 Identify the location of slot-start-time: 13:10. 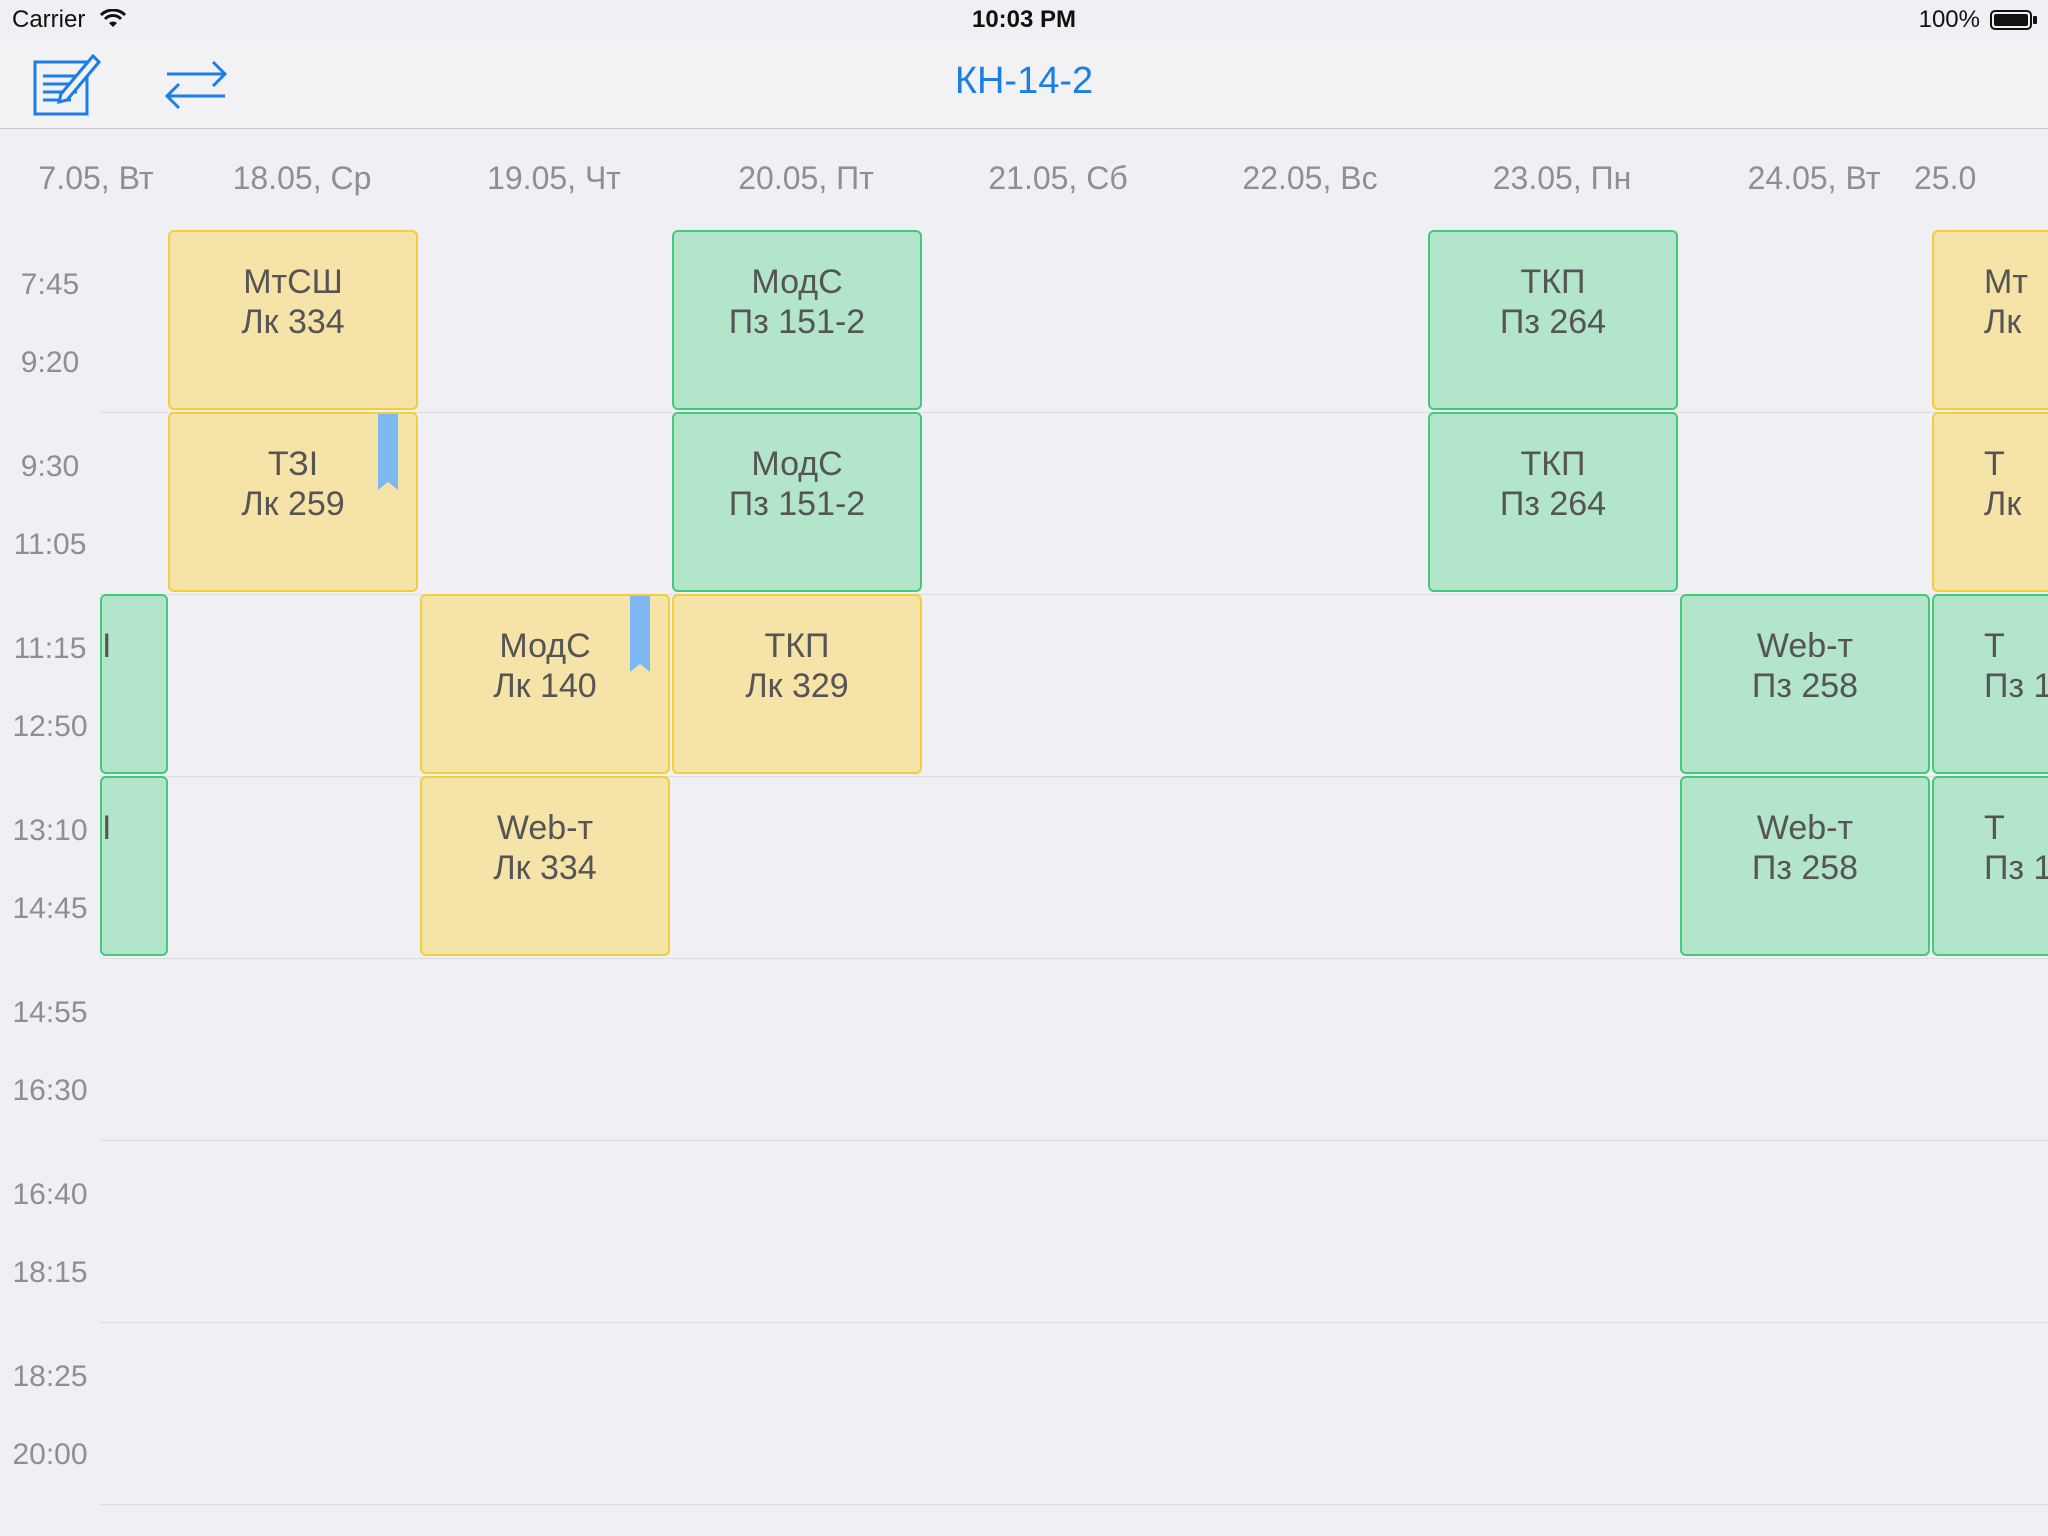
(50, 830).